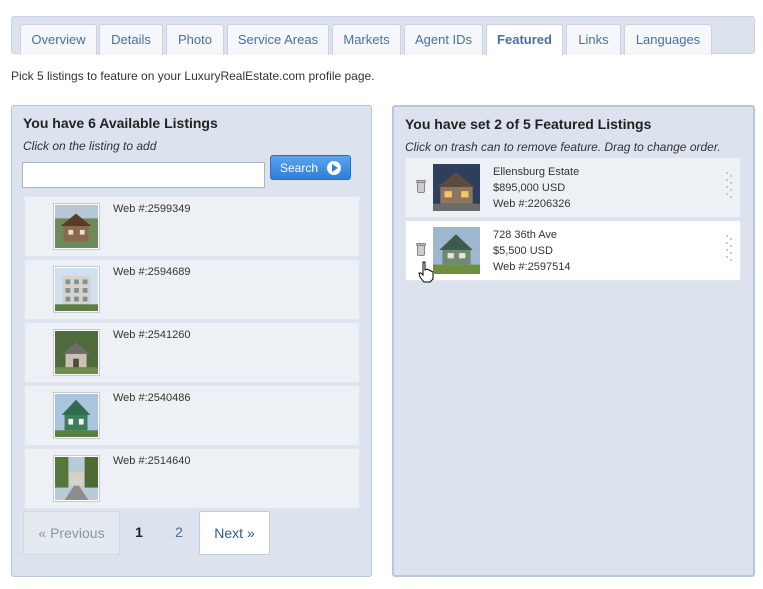 The image size is (763, 589). What do you see at coordinates (192, 226) in the screenshot?
I see `list-item: Web #:2599349` at bounding box center [192, 226].